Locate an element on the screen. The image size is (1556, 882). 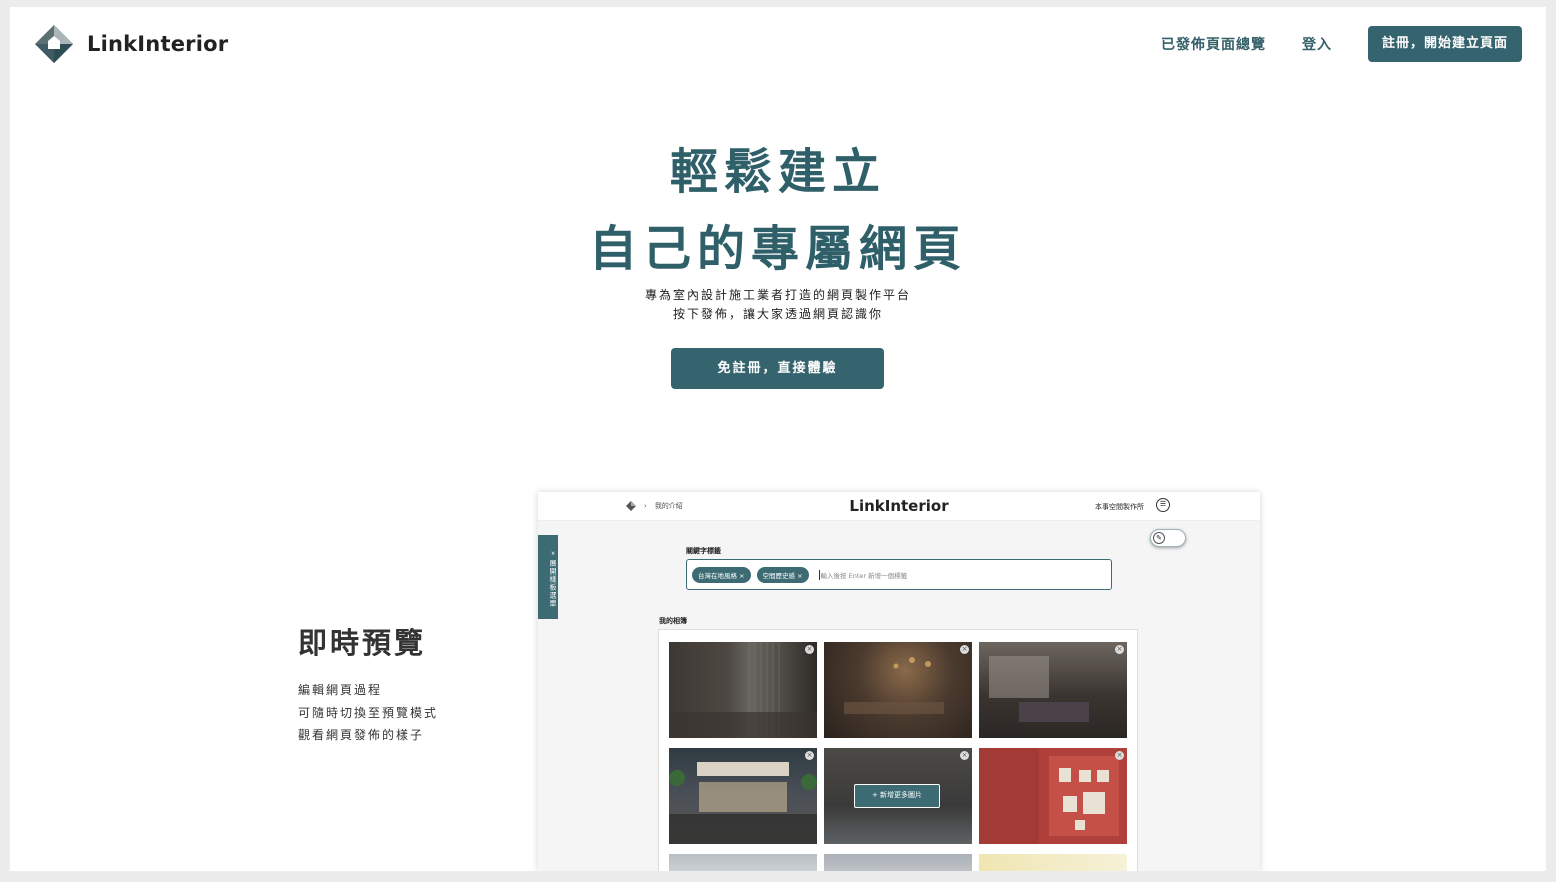
feature-line: 可隨時切換至預覽模式 is located at coordinates (368, 712).